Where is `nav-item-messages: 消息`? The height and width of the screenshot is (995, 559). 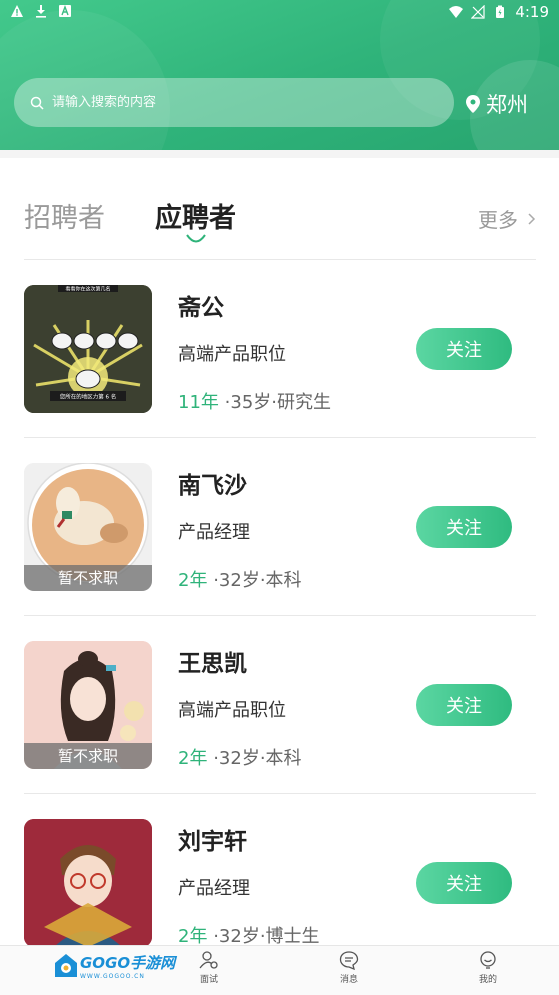 nav-item-messages: 消息 is located at coordinates (349, 967).